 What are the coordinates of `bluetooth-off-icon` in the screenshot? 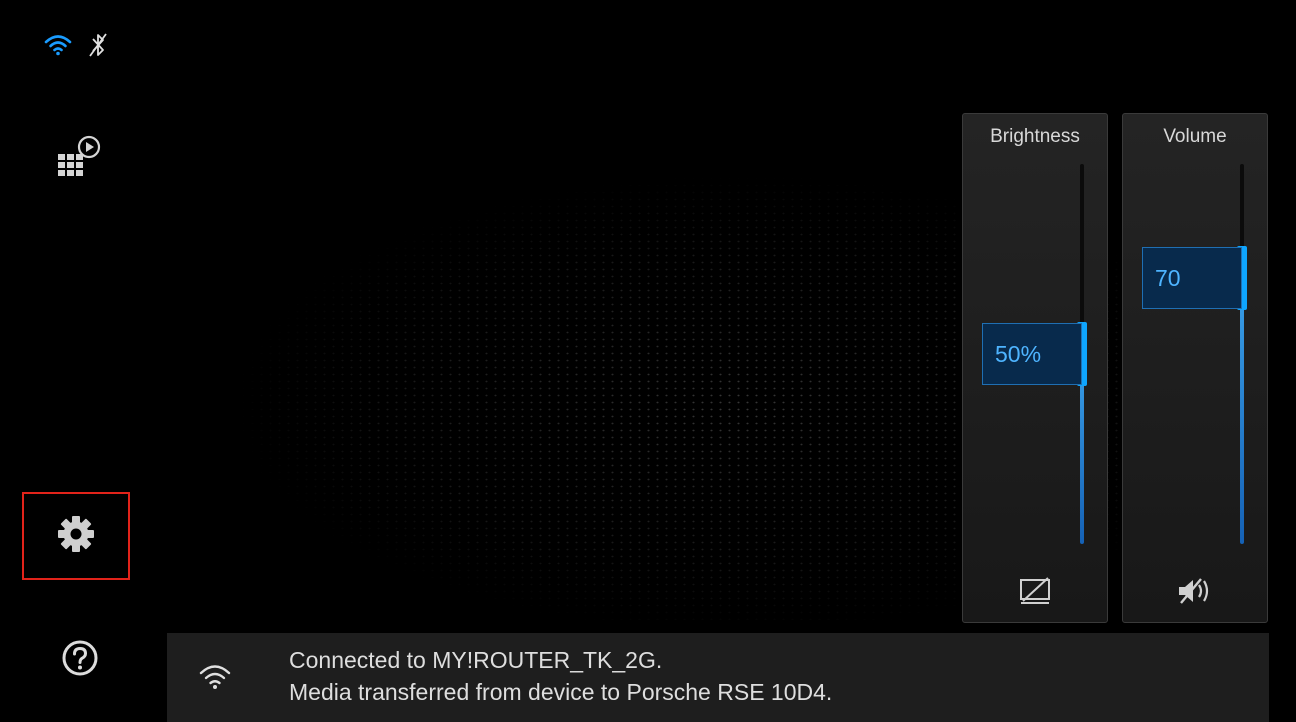 It's located at (98, 45).